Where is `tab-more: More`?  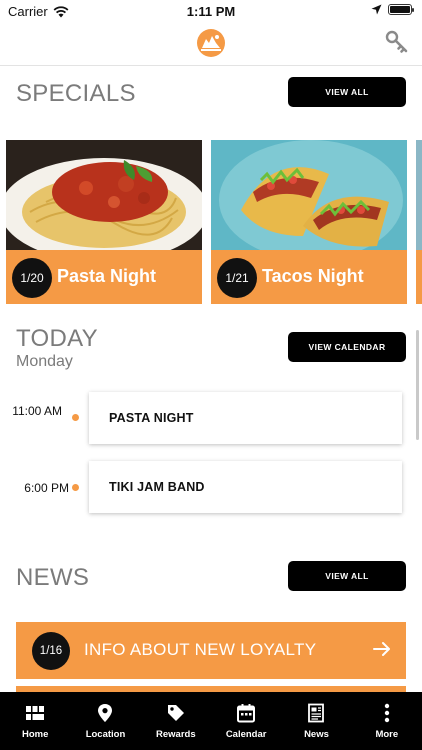
tab-more: More is located at coordinates (387, 721).